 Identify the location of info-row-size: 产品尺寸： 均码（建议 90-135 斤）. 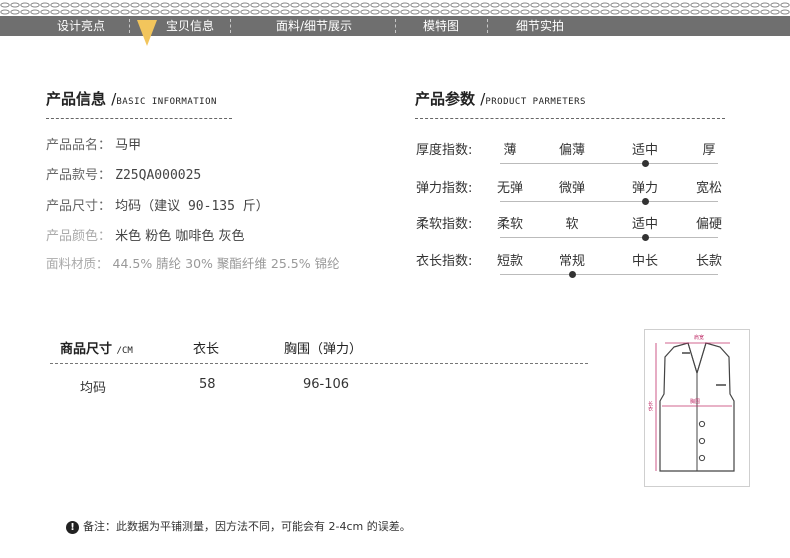
(157, 204).